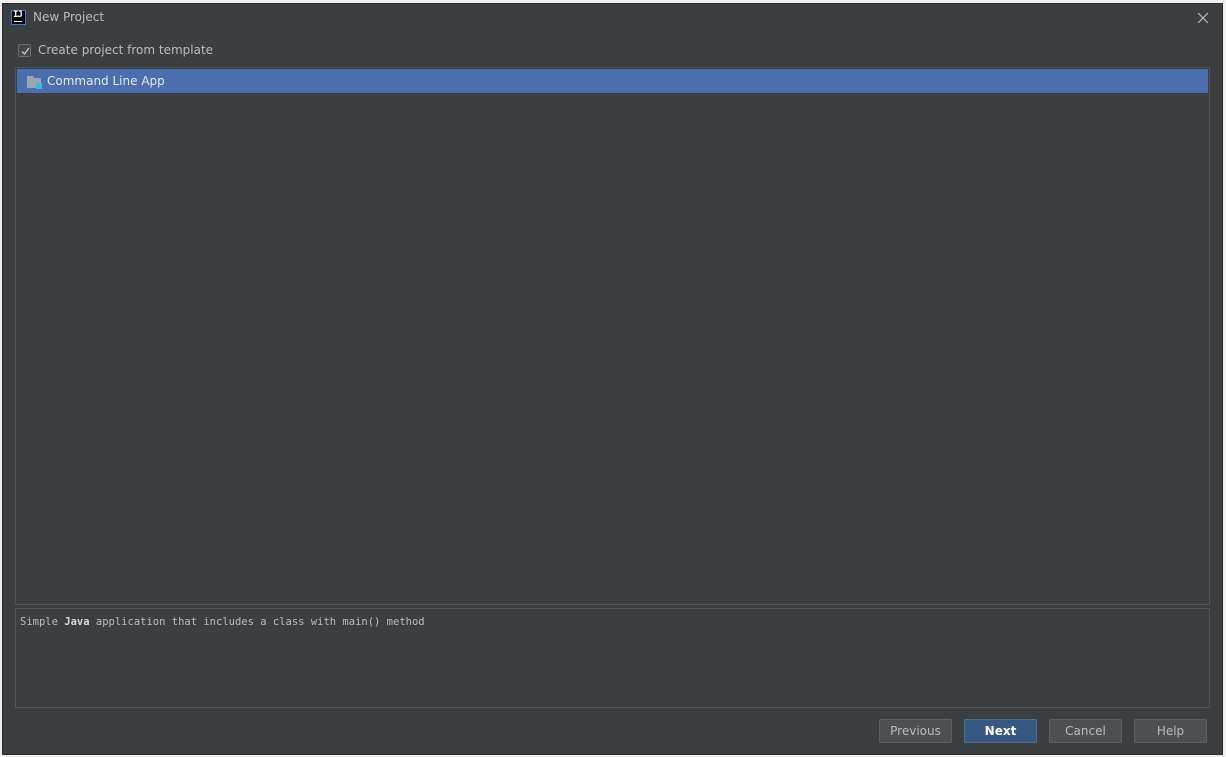 Image resolution: width=1226 pixels, height=757 pixels. Describe the element at coordinates (18, 15) in the screenshot. I see `app-icon-text: IJ` at that location.